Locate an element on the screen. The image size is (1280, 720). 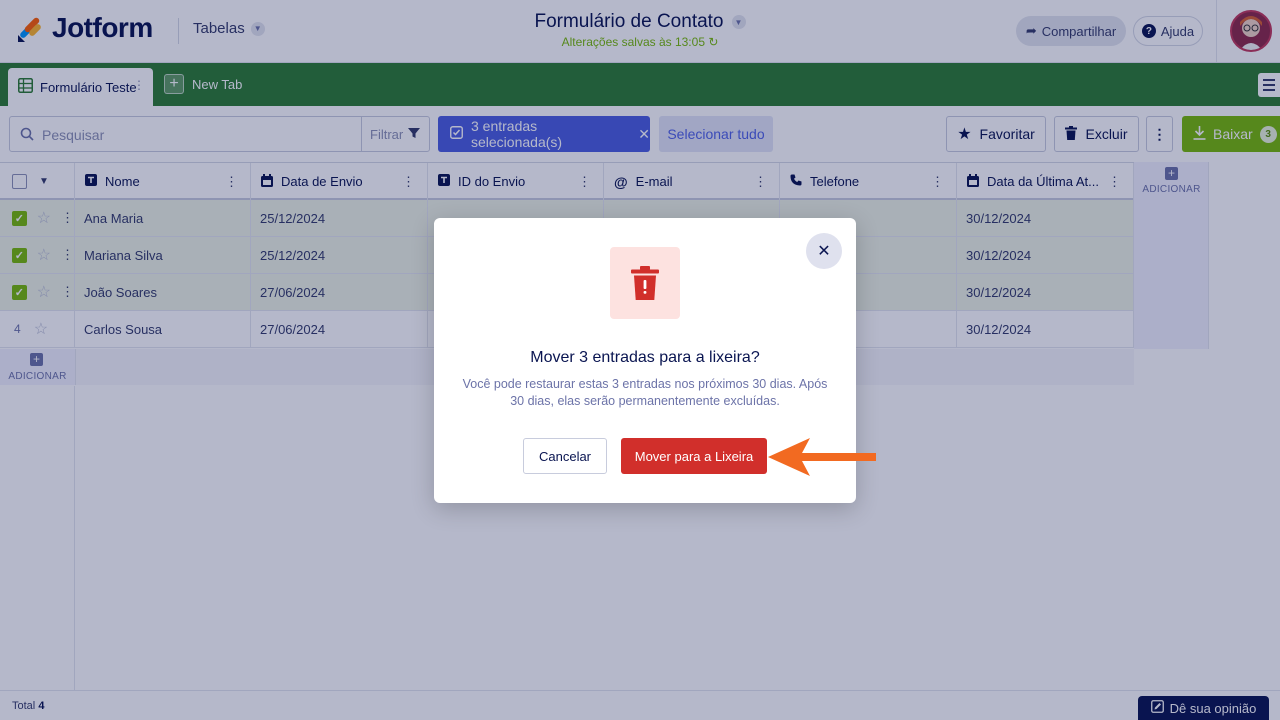
trash-warning-icon is located at coordinates (645, 283).